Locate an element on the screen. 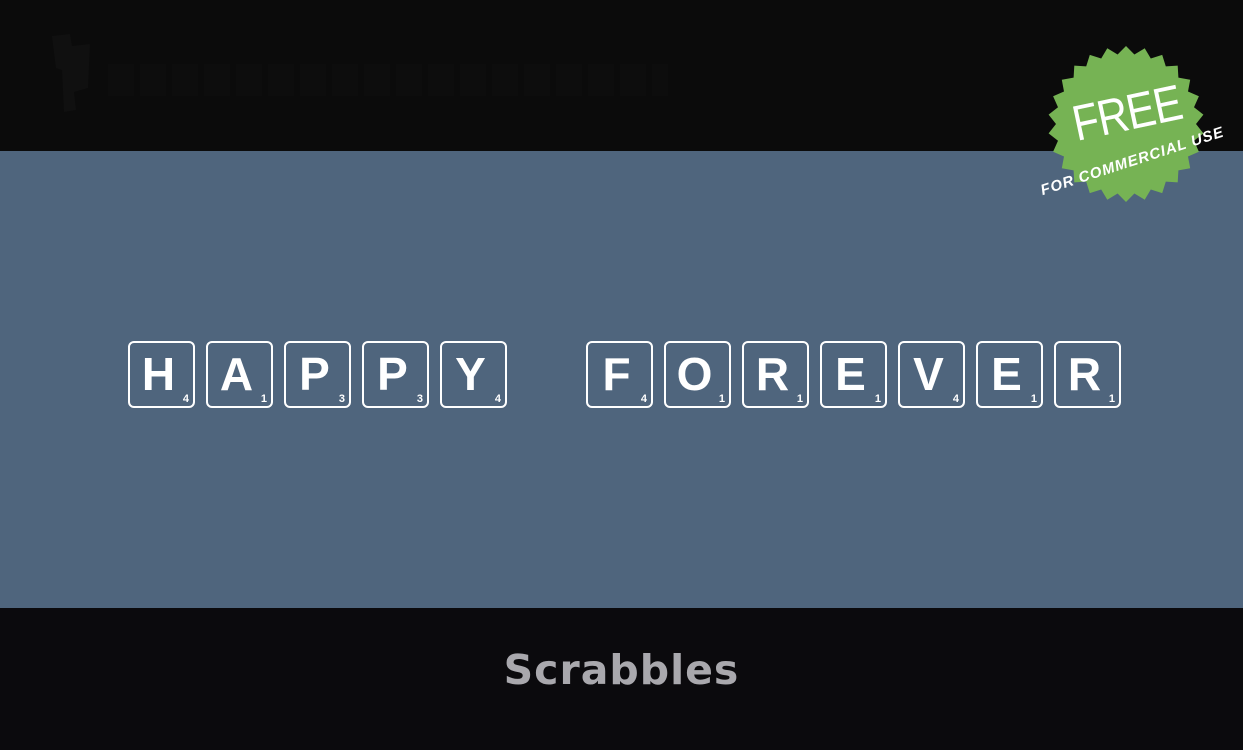 This screenshot has height=750, width=1243. letter-tile: A1 is located at coordinates (239, 374).